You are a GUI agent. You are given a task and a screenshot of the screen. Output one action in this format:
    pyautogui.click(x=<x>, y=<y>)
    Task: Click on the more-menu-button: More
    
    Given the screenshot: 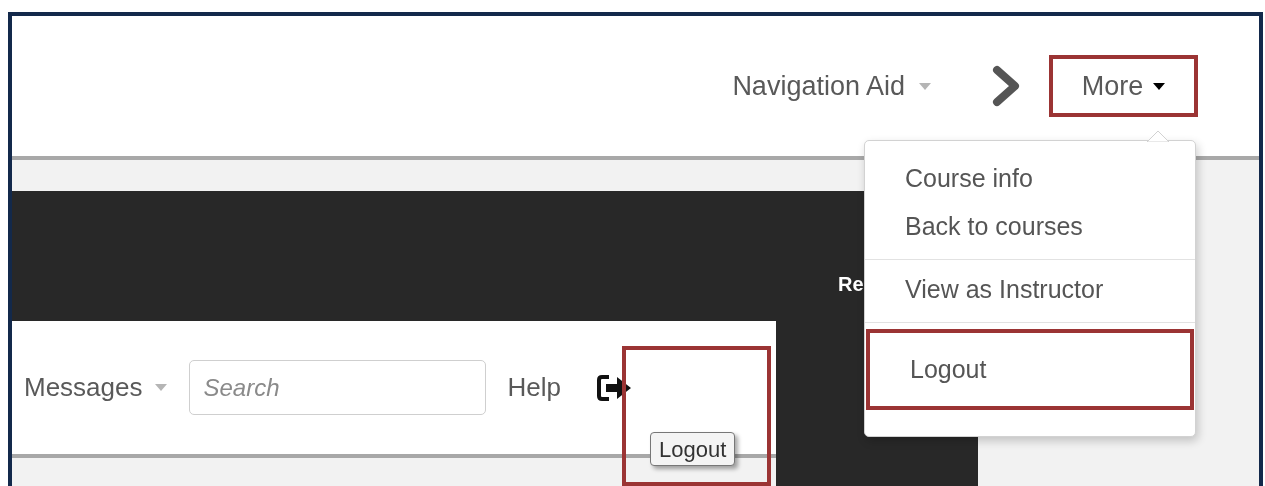 What is the action you would take?
    pyautogui.click(x=1123, y=86)
    